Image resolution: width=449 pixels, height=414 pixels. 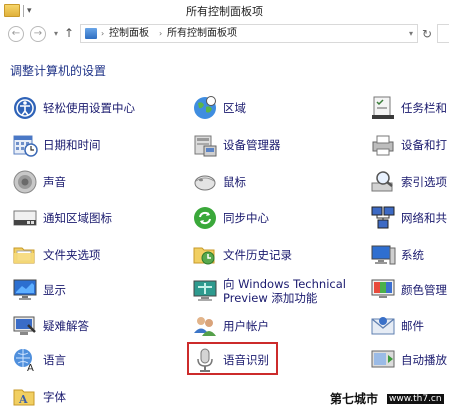 I want to click on item-sound: 声音, so click(x=39, y=182).